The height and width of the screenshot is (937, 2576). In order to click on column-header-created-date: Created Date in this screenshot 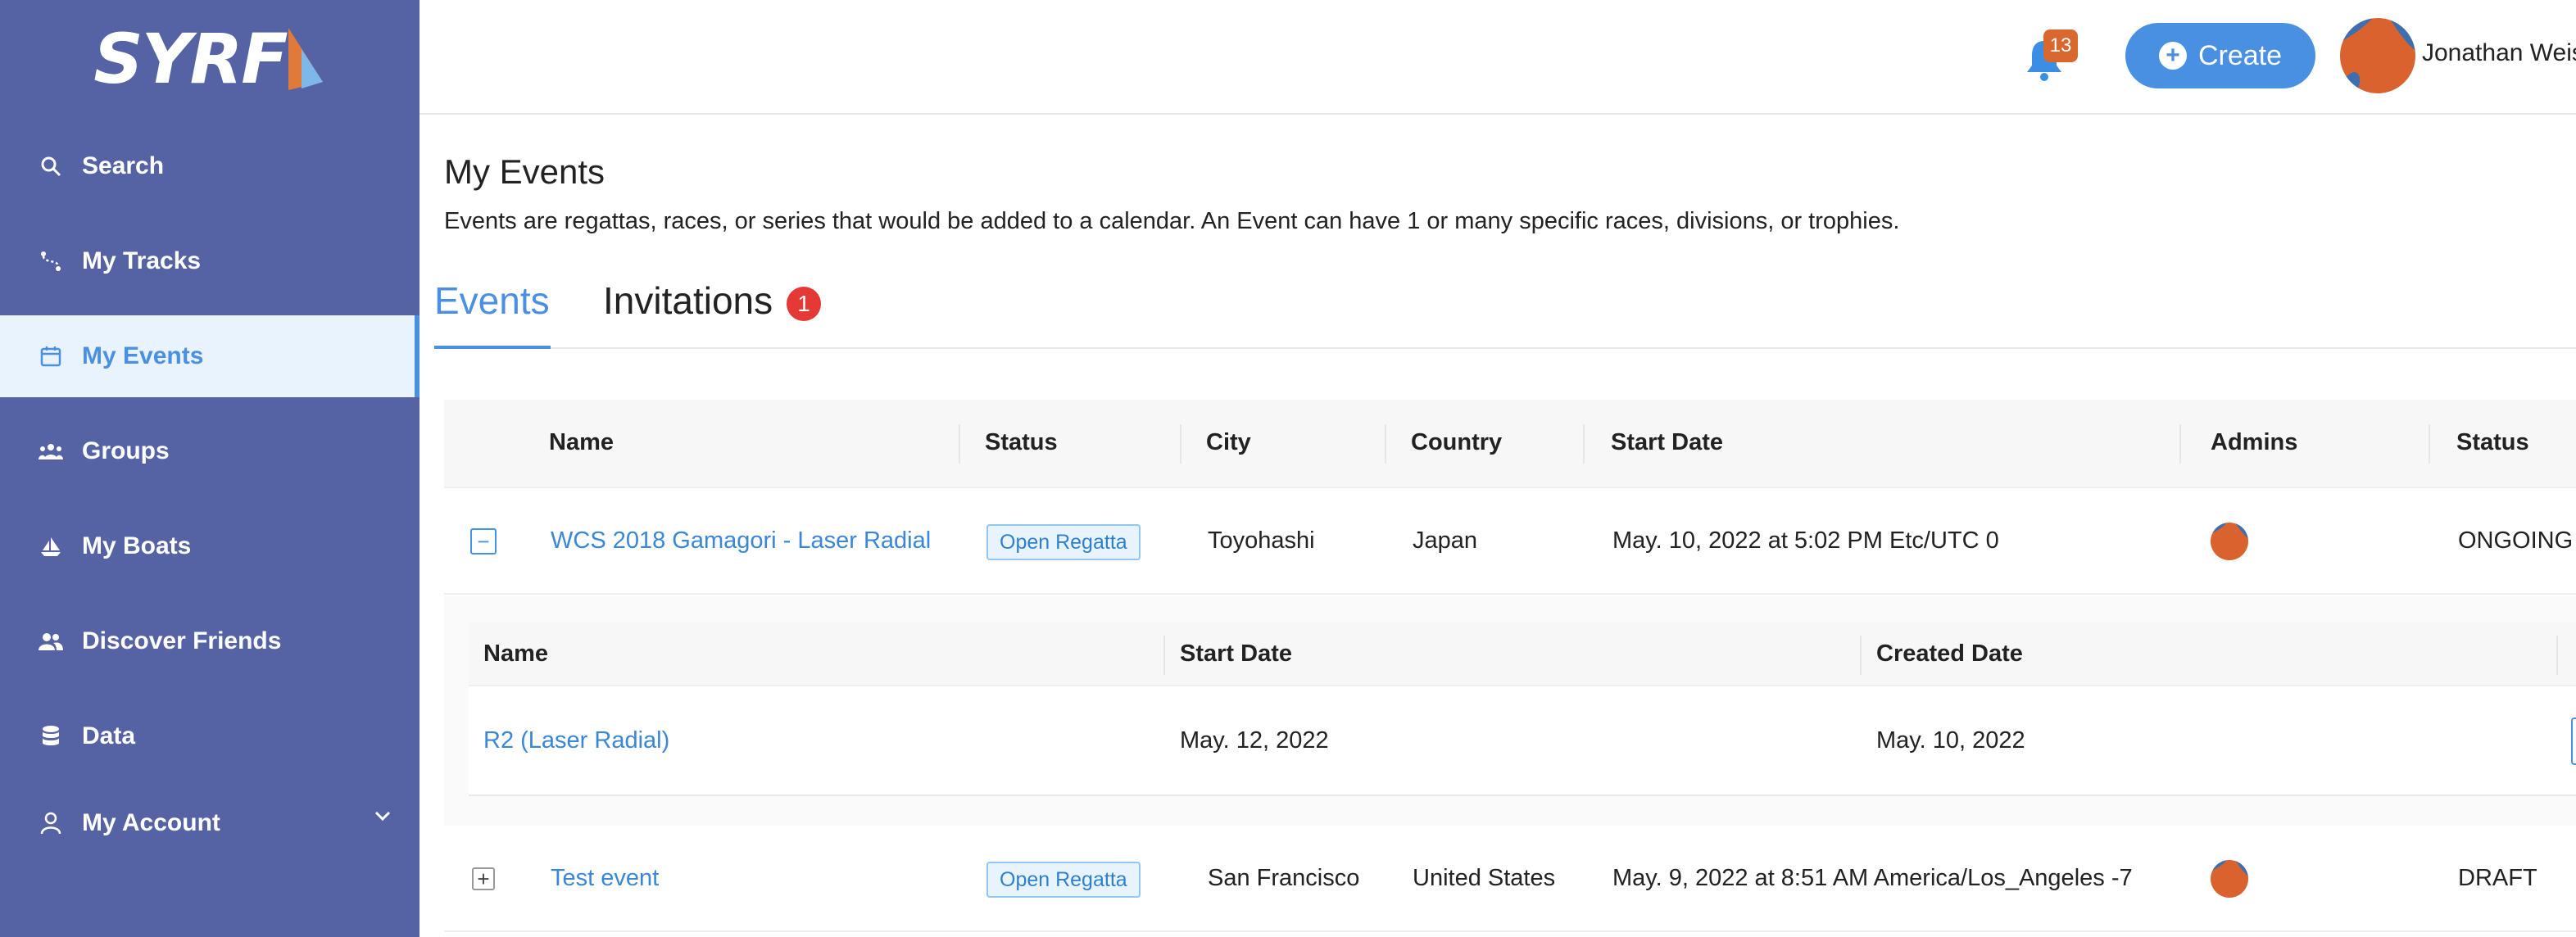, I will do `click(1949, 654)`.